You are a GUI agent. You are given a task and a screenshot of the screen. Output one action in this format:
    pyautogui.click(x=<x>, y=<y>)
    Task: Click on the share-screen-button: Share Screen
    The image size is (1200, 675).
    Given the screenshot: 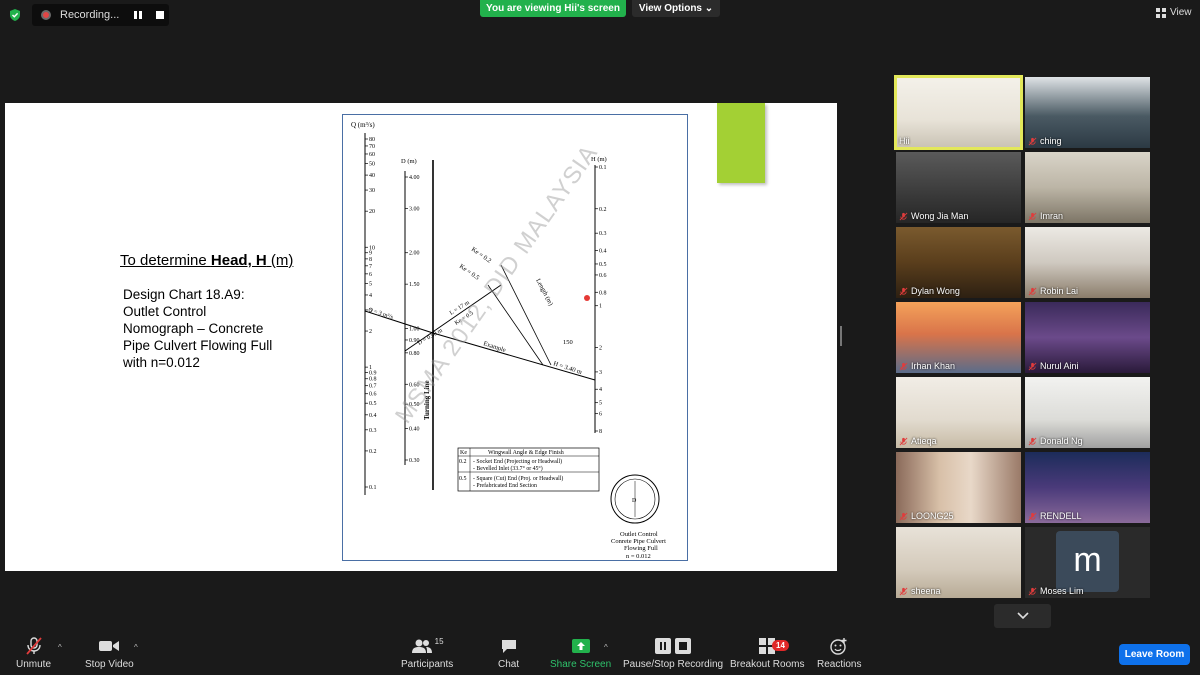 What is the action you would take?
    pyautogui.click(x=580, y=653)
    